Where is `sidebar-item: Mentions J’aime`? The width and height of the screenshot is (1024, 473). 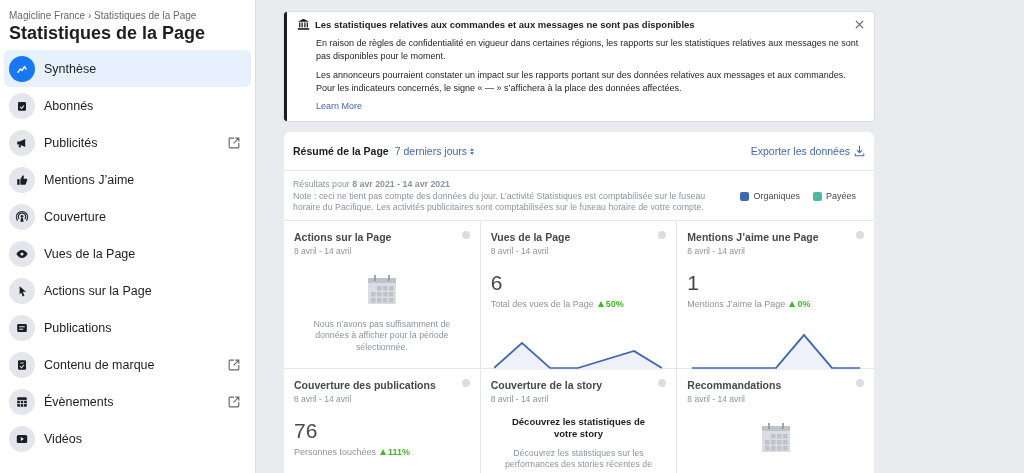 sidebar-item: Mentions J’aime is located at coordinates (127, 179).